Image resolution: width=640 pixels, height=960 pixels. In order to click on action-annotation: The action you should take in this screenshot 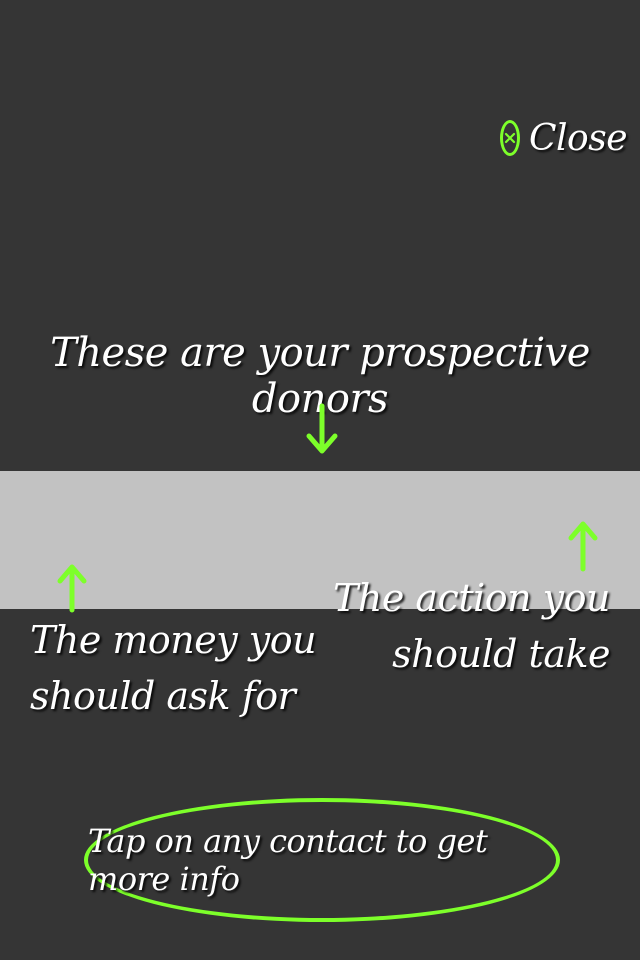, I will do `click(472, 626)`.